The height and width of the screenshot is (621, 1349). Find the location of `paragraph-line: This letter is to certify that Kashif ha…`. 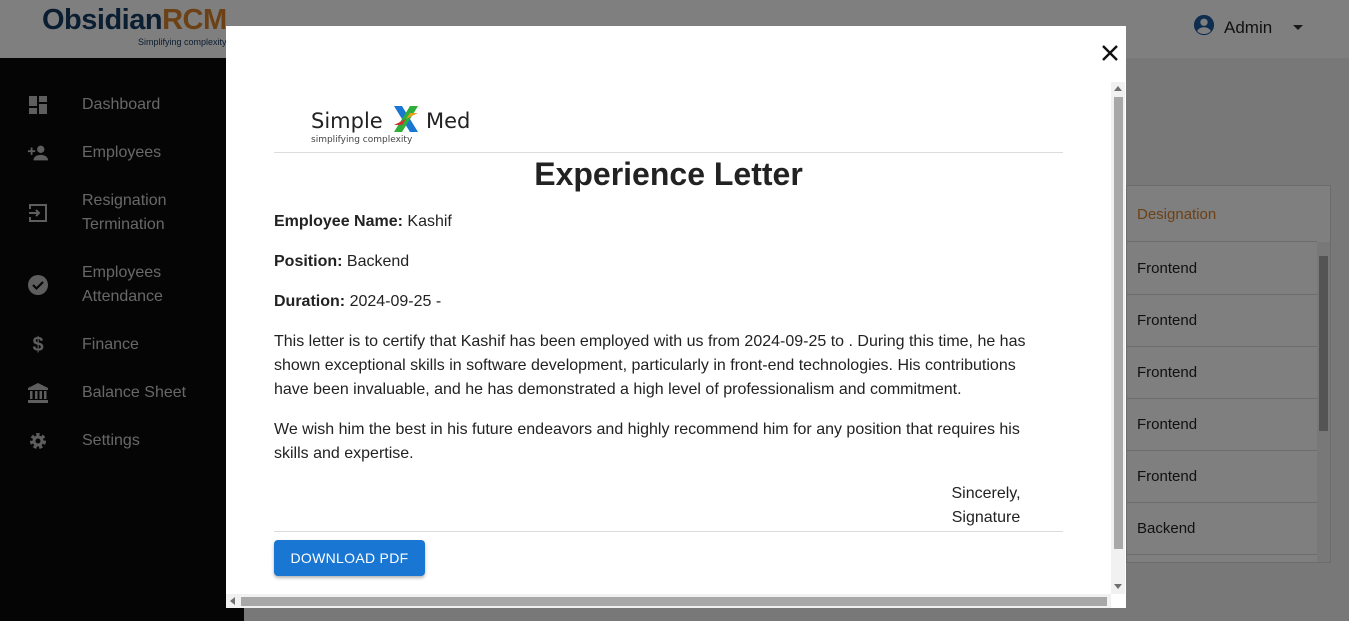

paragraph-line: This letter is to certify that Kashif ha… is located at coordinates (650, 341).